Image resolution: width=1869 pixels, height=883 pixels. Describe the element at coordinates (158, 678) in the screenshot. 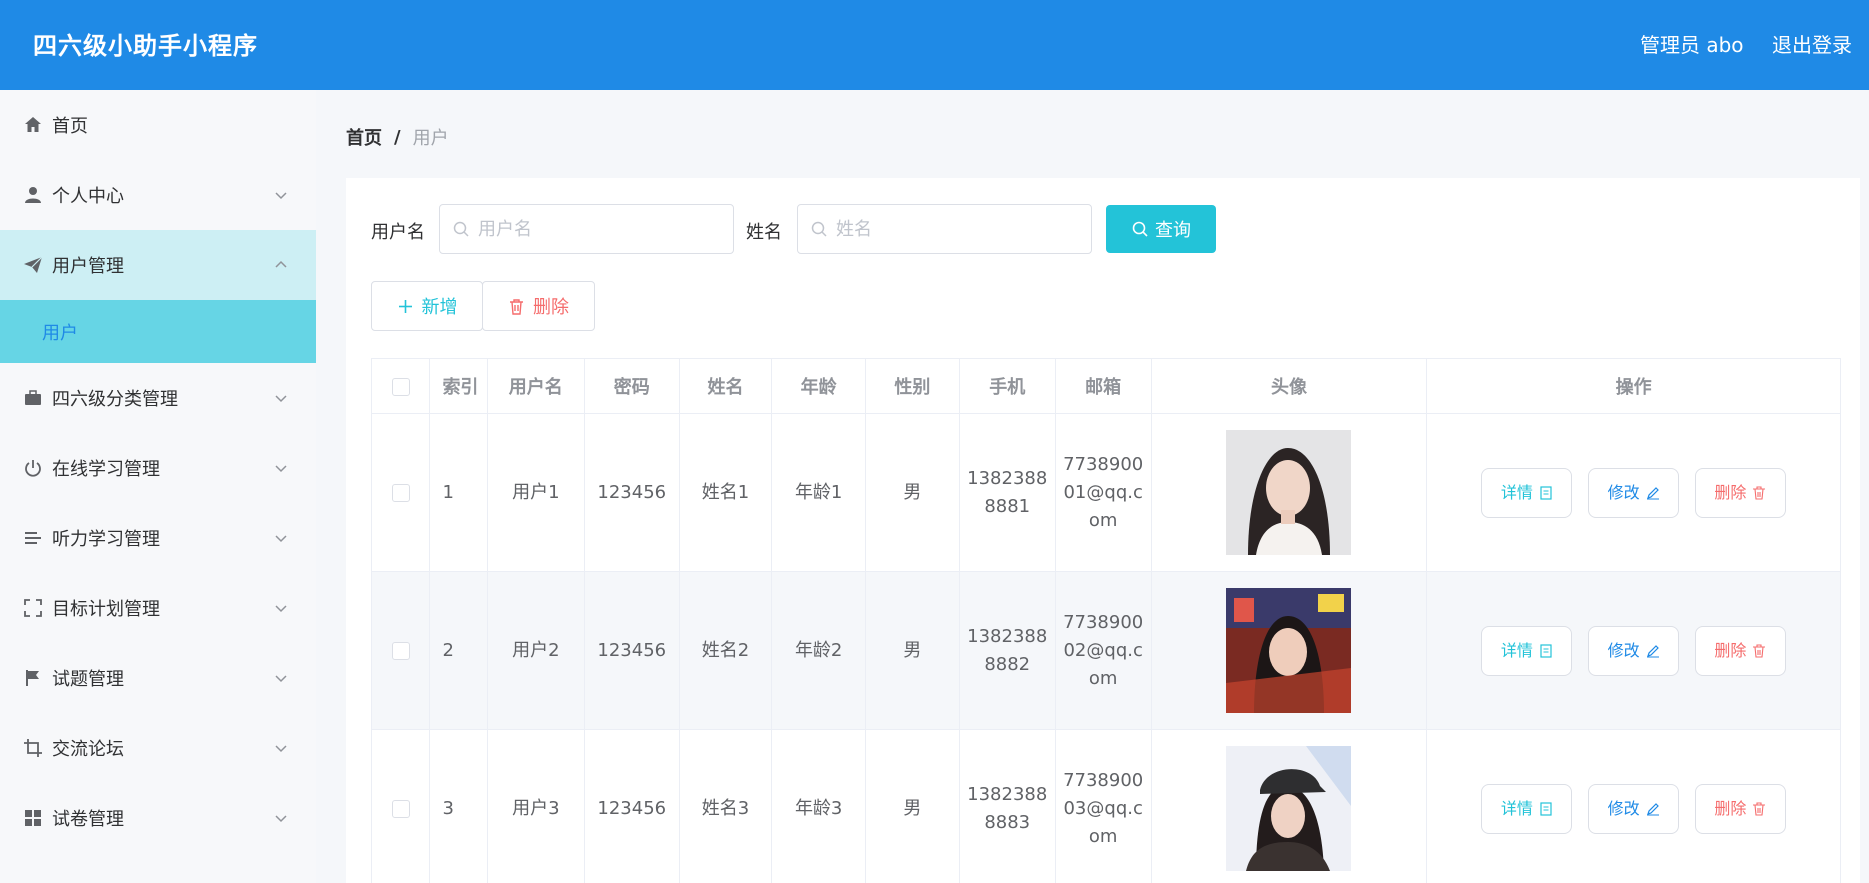

I see `sidebar-item-question-management: 试题管理` at that location.